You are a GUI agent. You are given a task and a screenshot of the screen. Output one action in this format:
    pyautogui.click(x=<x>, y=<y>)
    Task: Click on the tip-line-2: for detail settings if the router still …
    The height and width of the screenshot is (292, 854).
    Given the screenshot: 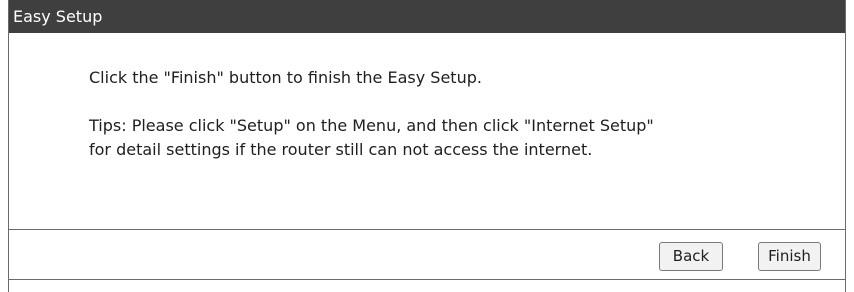 What is the action you would take?
    pyautogui.click(x=341, y=149)
    